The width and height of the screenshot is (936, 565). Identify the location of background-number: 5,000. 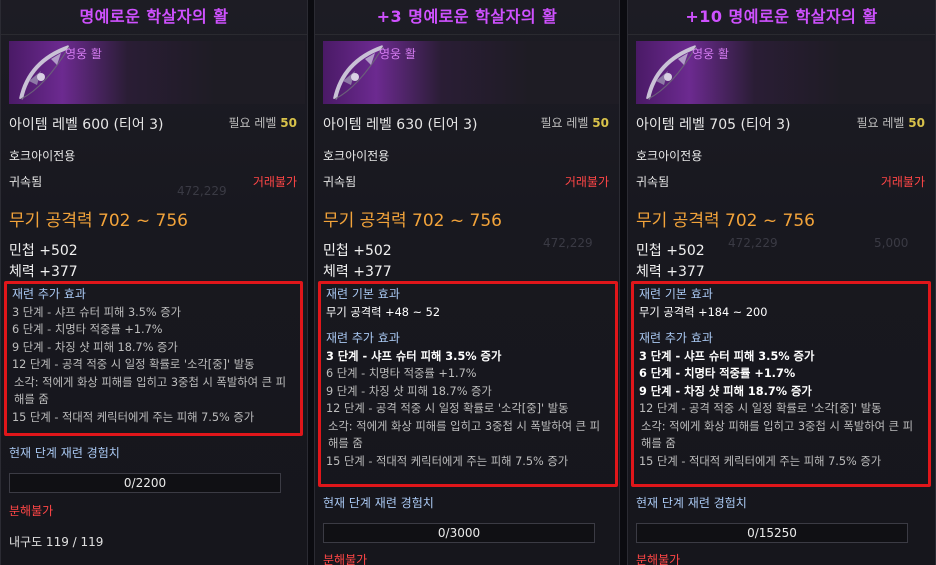
(891, 243).